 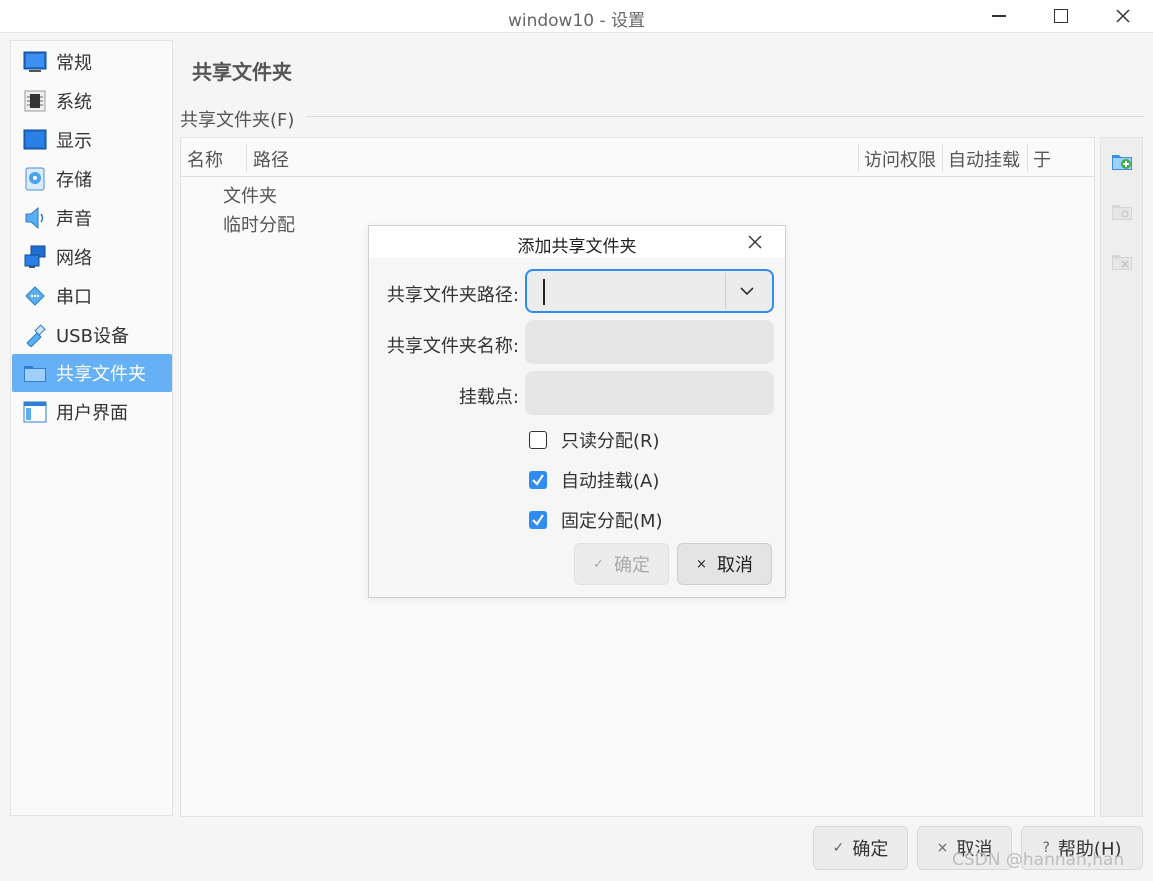 I want to click on ok-button-label: 确定, so click(x=870, y=849).